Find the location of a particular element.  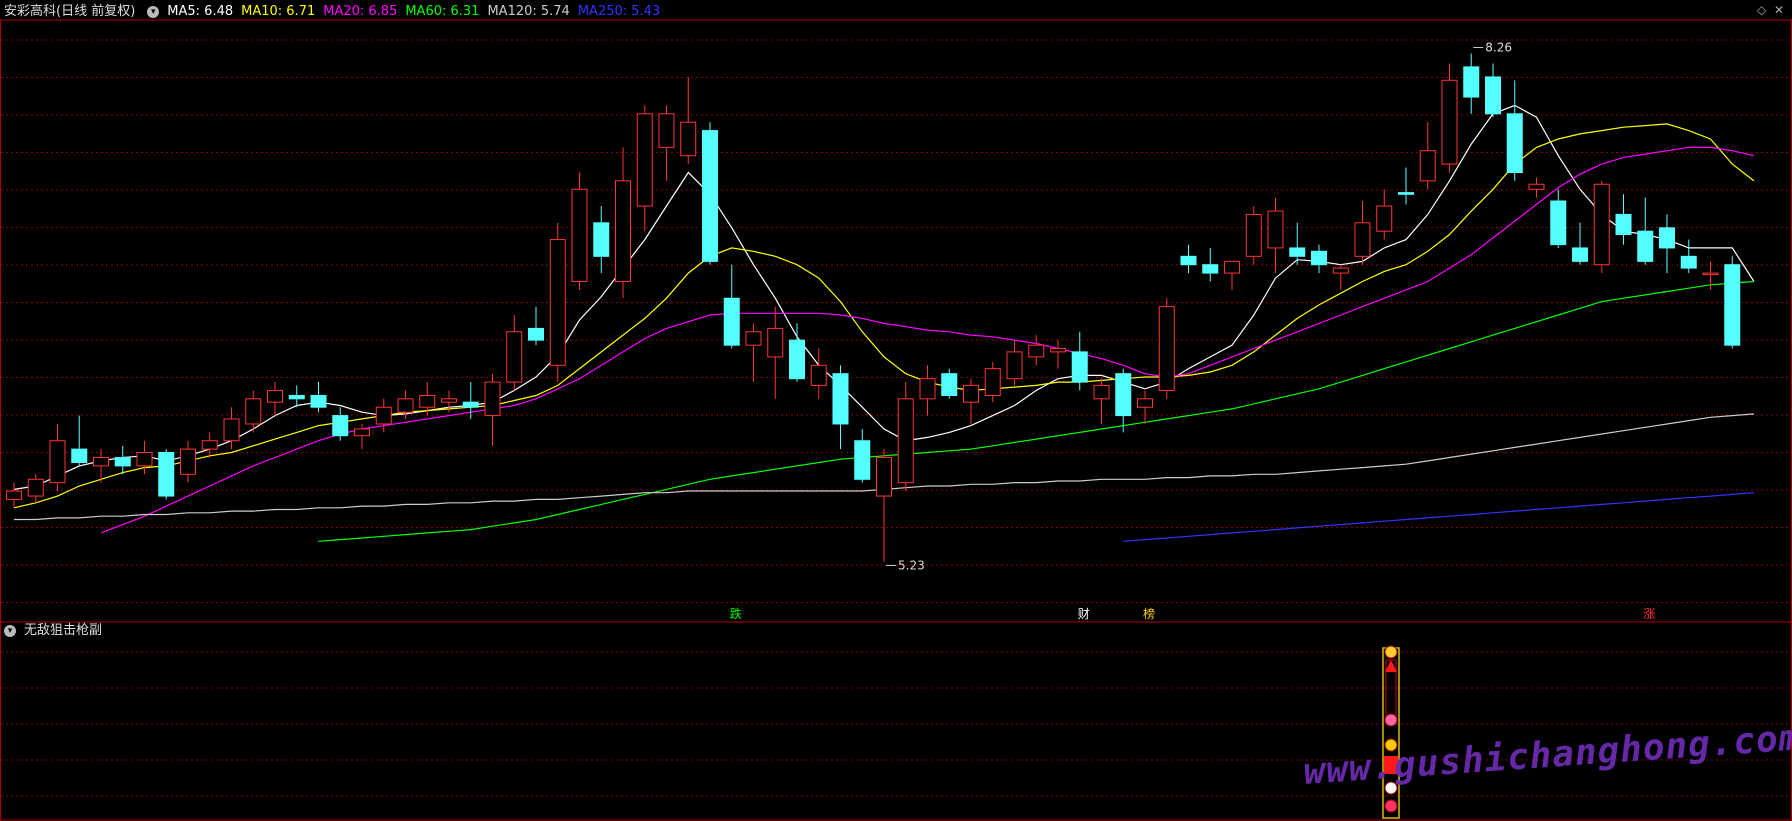

ma-label: MA60: 6.31 is located at coordinates (442, 11).